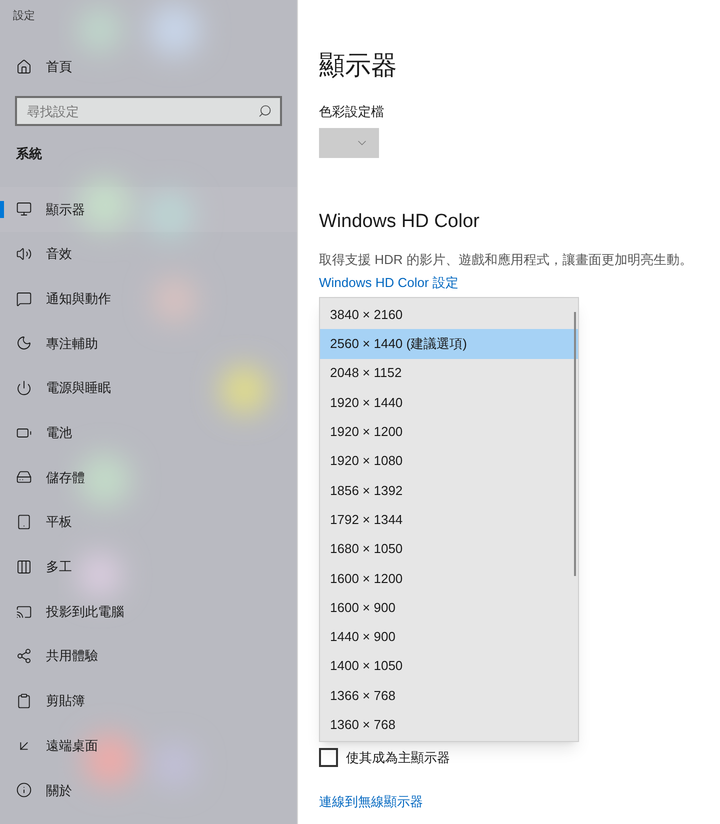  Describe the element at coordinates (24, 254) in the screenshot. I see `speaker-icon` at that location.